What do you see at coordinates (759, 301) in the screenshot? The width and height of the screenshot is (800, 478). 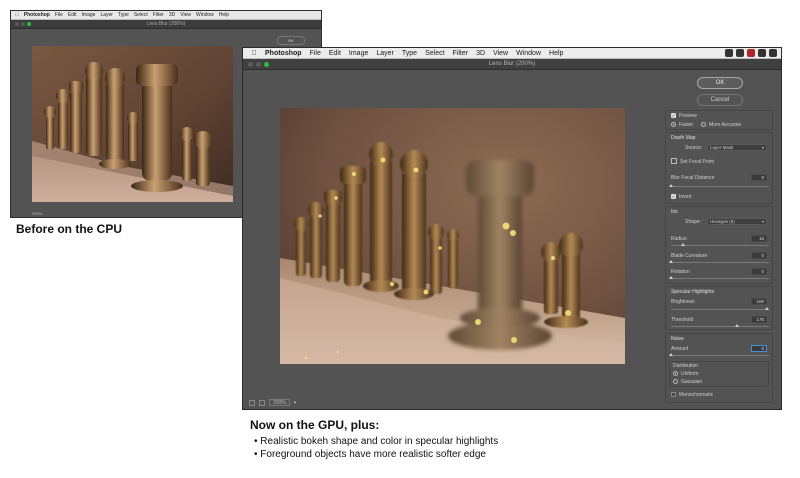 I see `brightness-input: 100` at bounding box center [759, 301].